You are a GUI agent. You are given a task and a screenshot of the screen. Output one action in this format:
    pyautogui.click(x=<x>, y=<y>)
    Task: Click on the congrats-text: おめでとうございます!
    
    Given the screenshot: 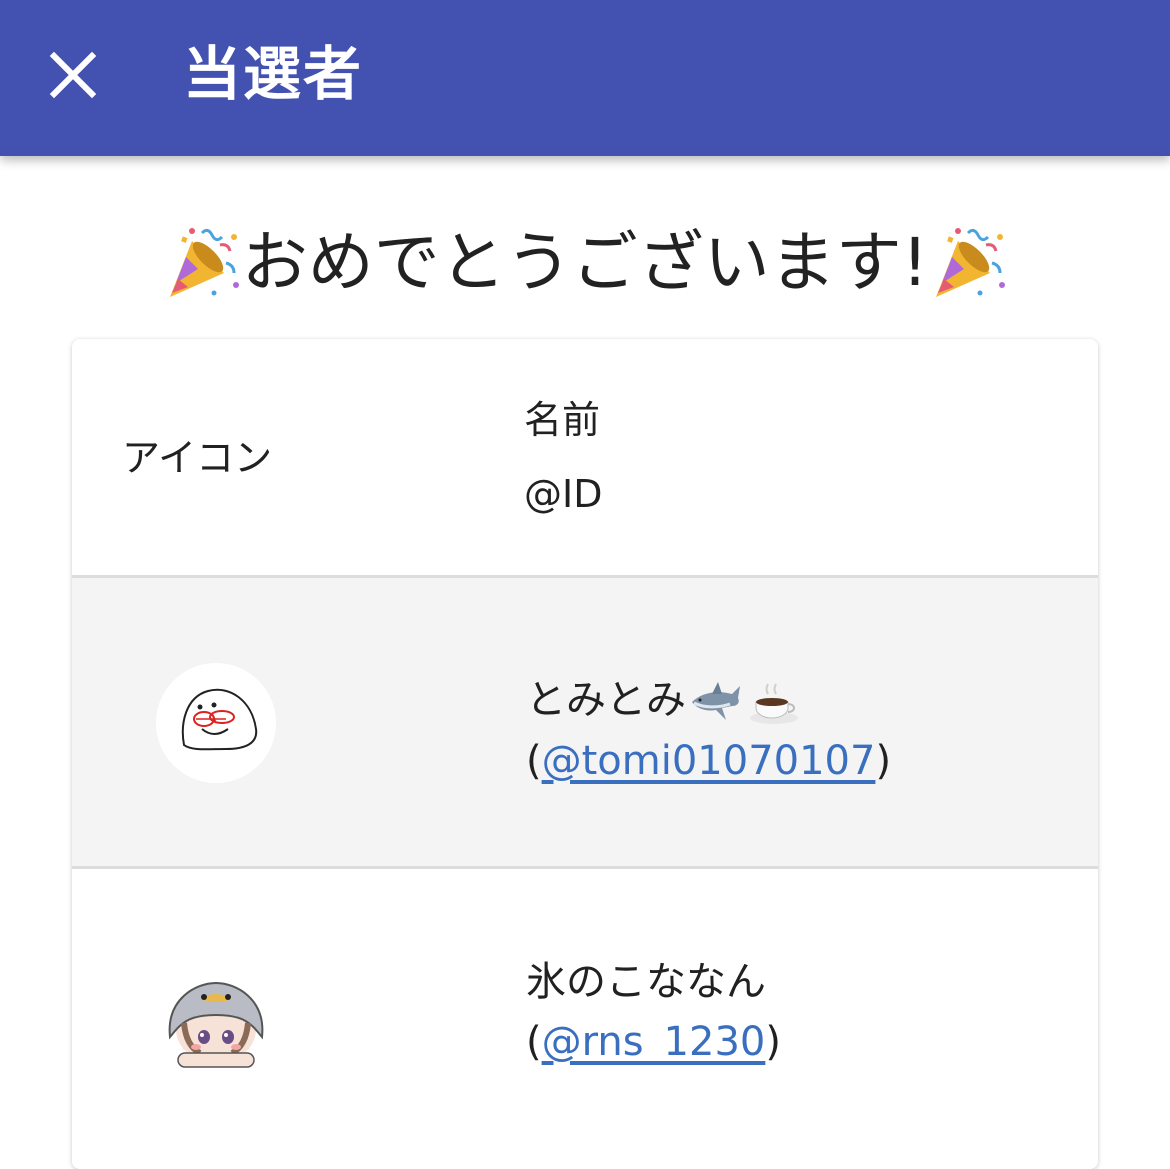 What is the action you would take?
    pyautogui.click(x=585, y=262)
    